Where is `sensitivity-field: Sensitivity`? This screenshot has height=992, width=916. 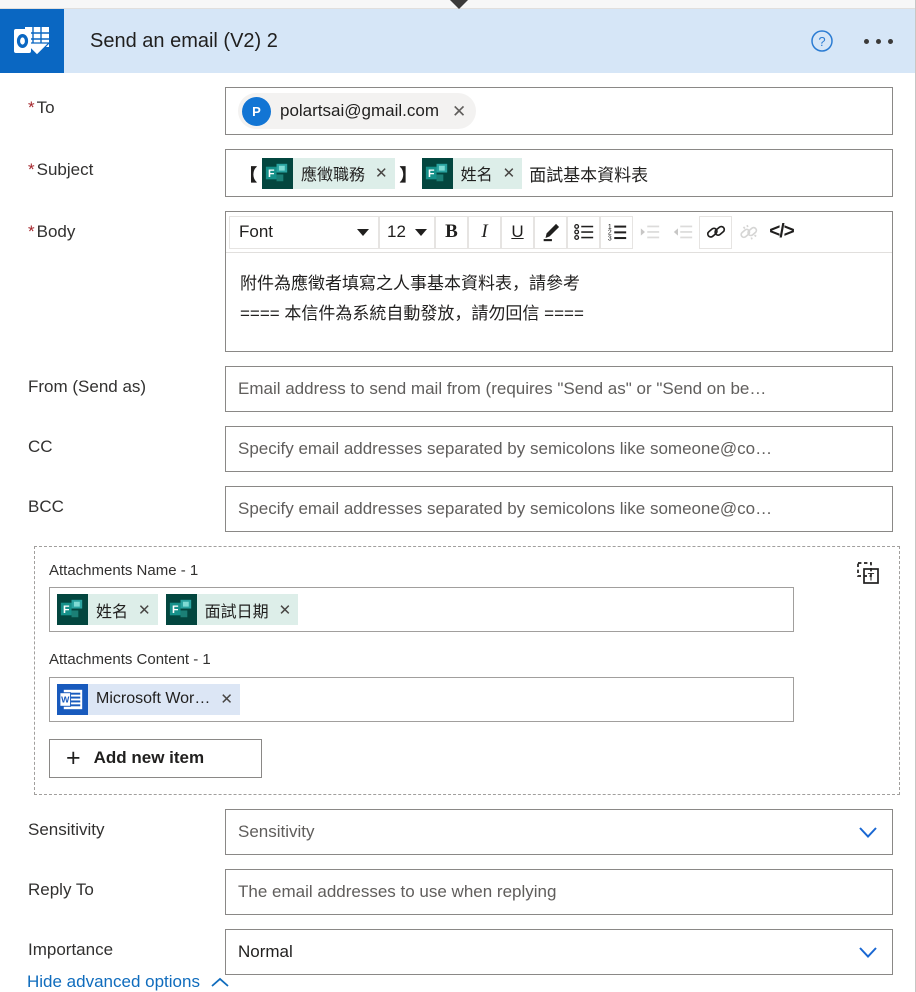 sensitivity-field: Sensitivity is located at coordinates (559, 831).